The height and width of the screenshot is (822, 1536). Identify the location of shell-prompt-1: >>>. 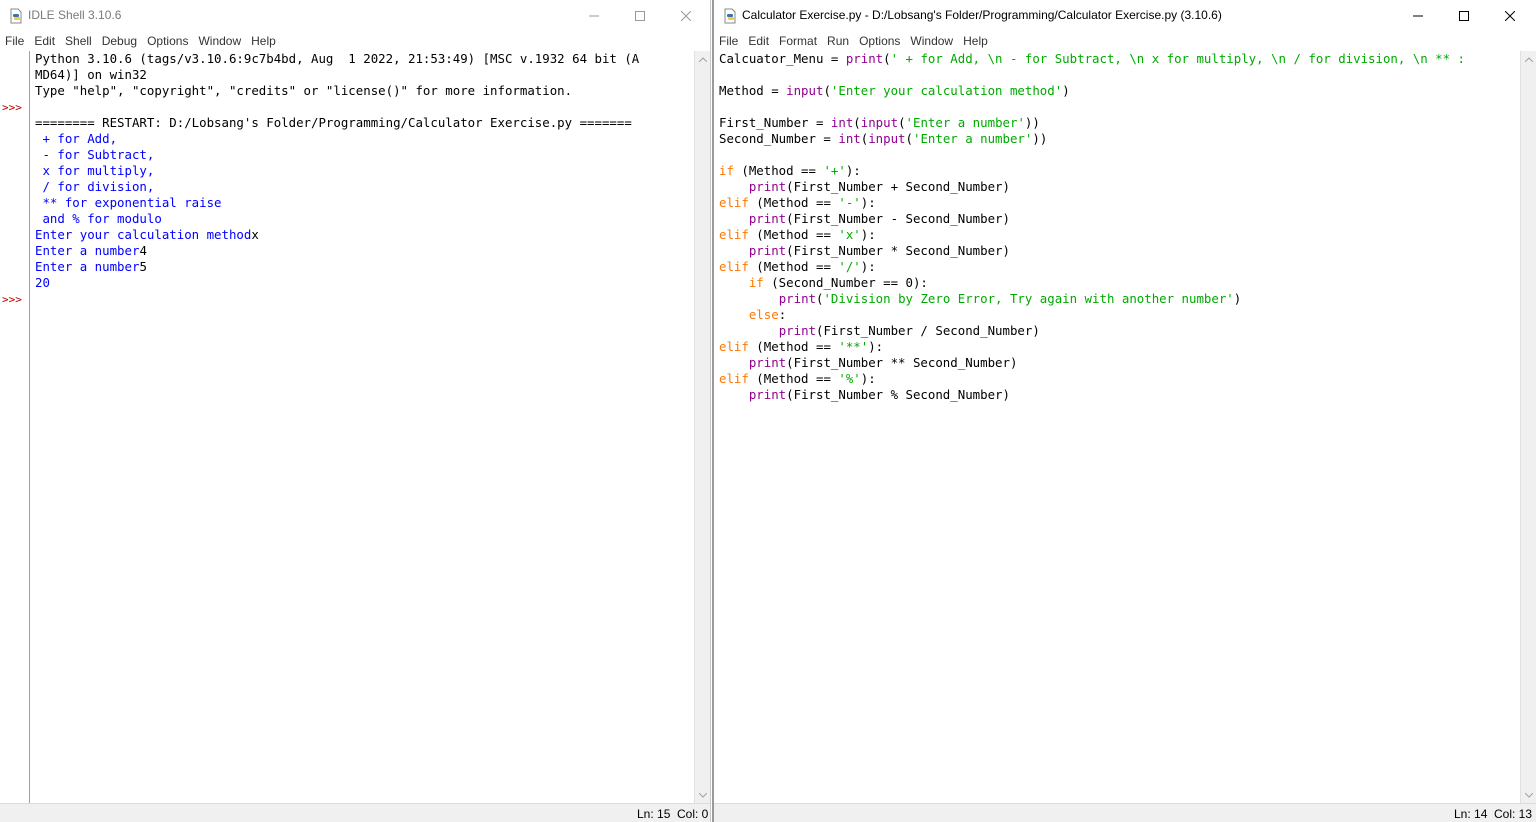
(12, 107).